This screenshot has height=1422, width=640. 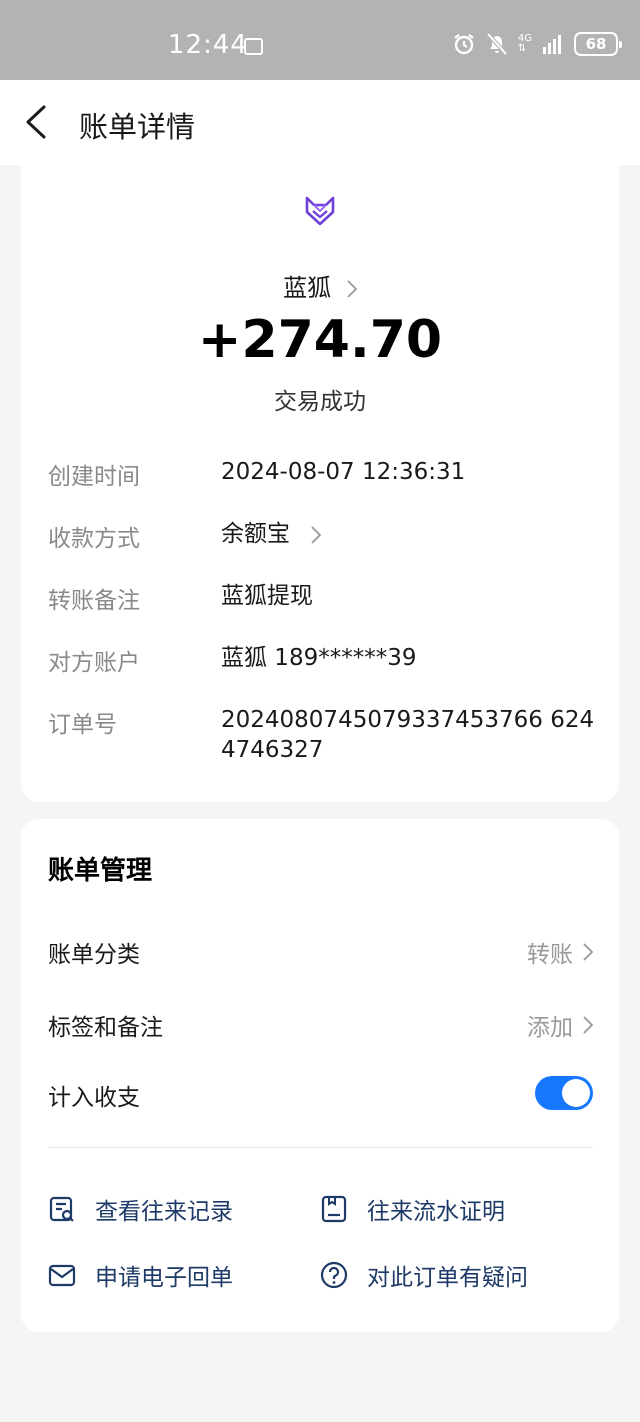 I want to click on action-label: 查看往来记录, so click(x=164, y=1212).